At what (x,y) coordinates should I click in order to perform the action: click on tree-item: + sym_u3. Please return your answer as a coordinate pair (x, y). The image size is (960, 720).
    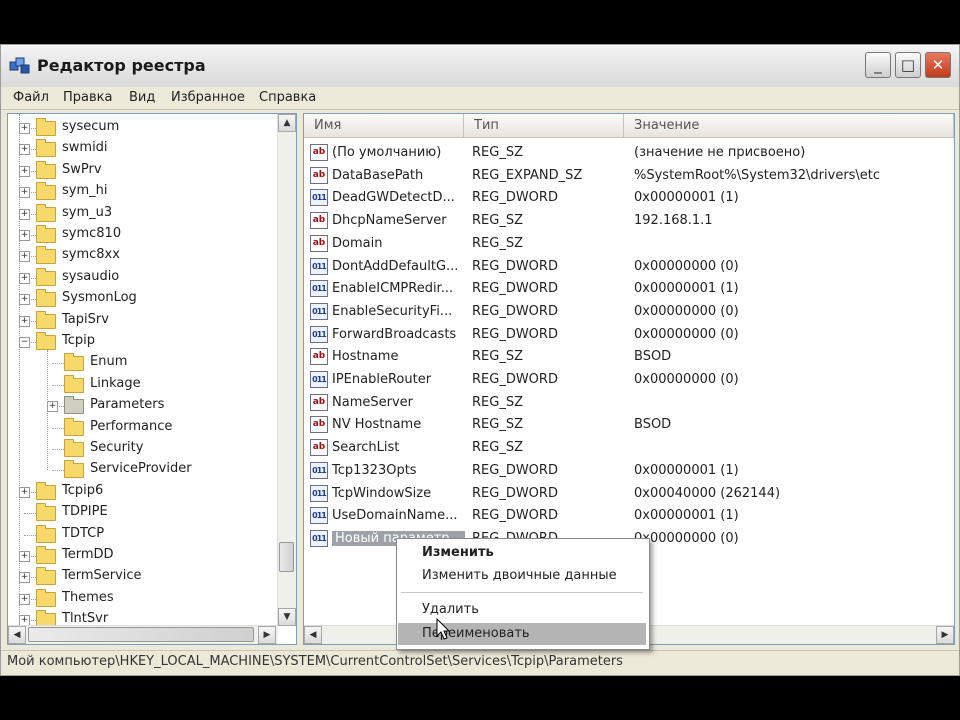
    Looking at the image, I should click on (143, 213).